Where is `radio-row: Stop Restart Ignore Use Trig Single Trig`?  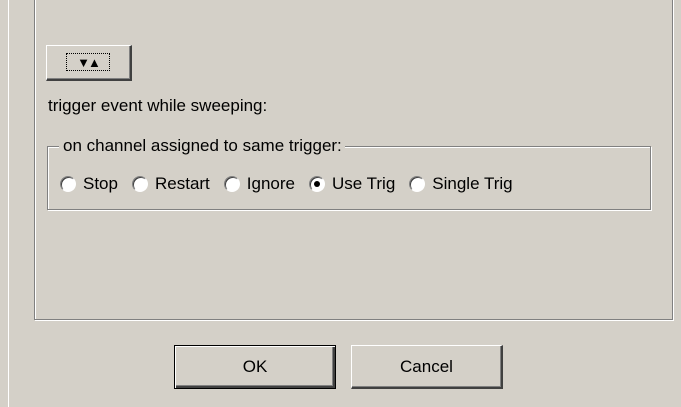
radio-row: Stop Restart Ignore Use Trig Single Trig is located at coordinates (286, 184).